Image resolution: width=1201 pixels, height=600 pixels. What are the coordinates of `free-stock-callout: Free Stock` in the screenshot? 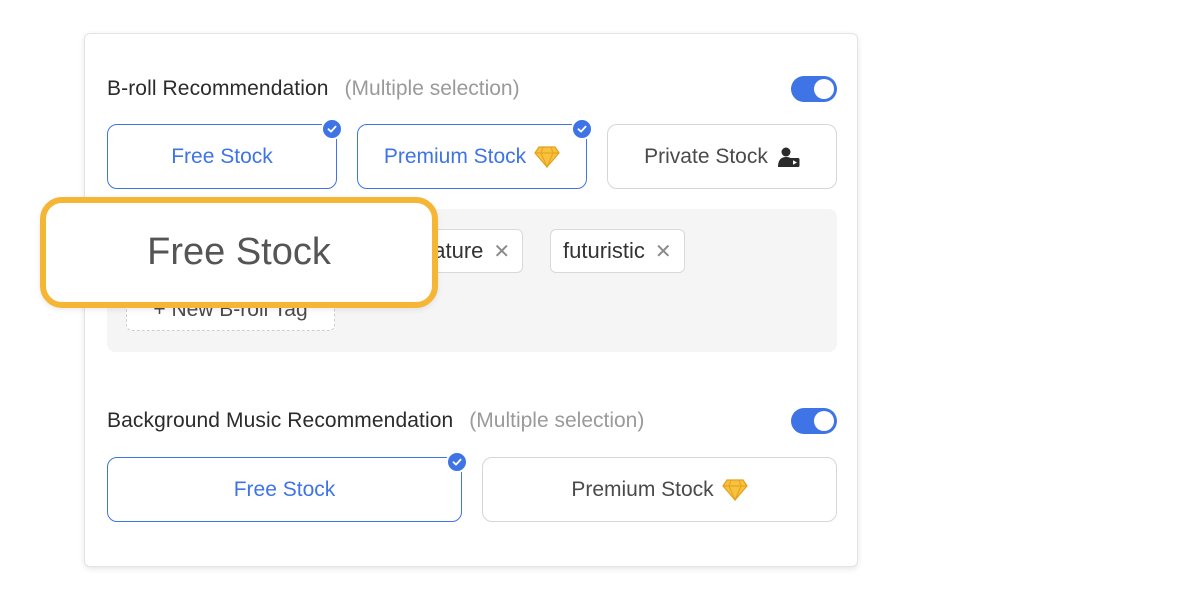 It's located at (239, 252).